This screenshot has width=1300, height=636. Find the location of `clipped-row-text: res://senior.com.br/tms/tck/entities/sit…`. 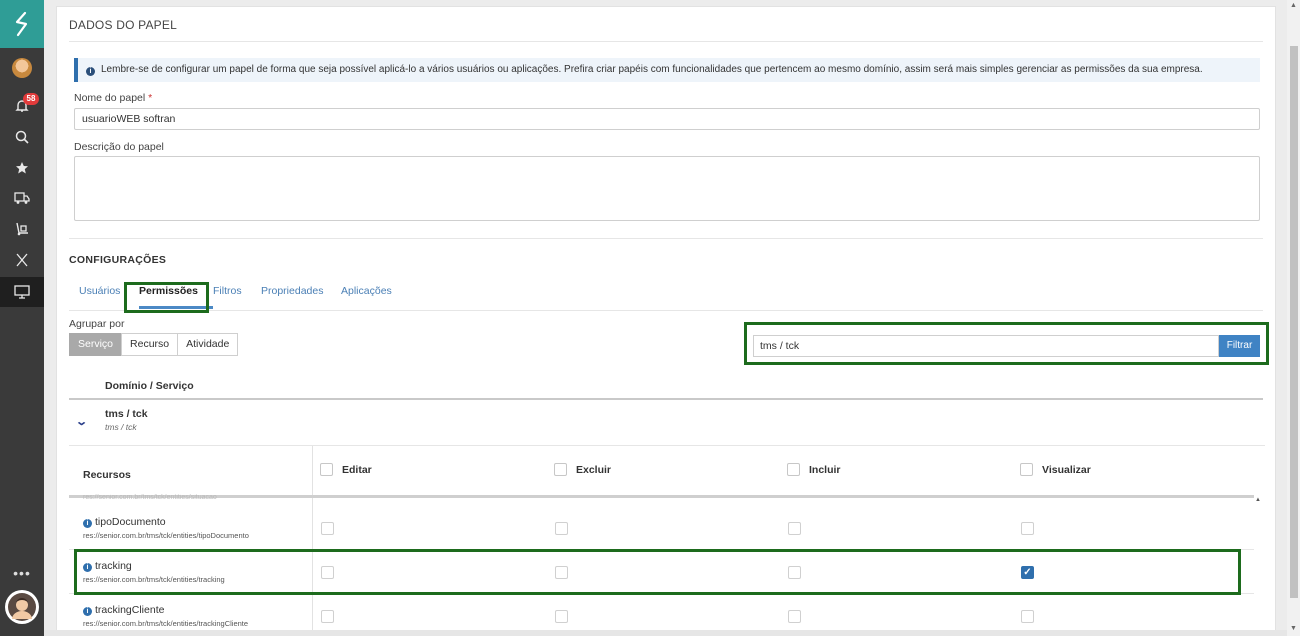

clipped-row-text: res://senior.com.br/tms/tck/entities/sit… is located at coordinates (150, 496).